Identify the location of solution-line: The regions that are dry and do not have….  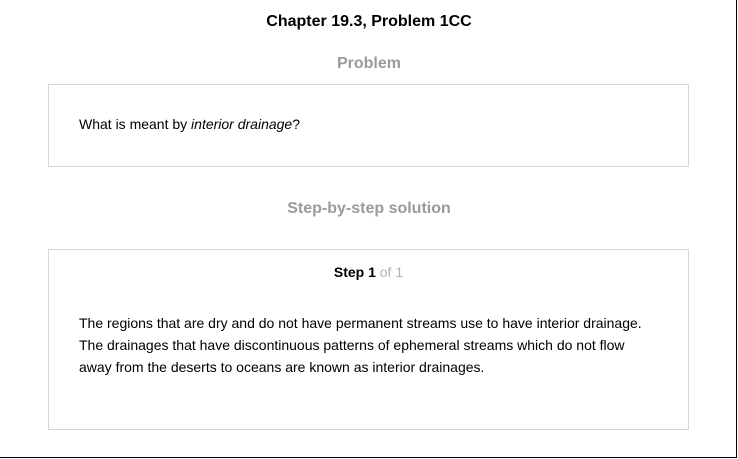
(360, 323).